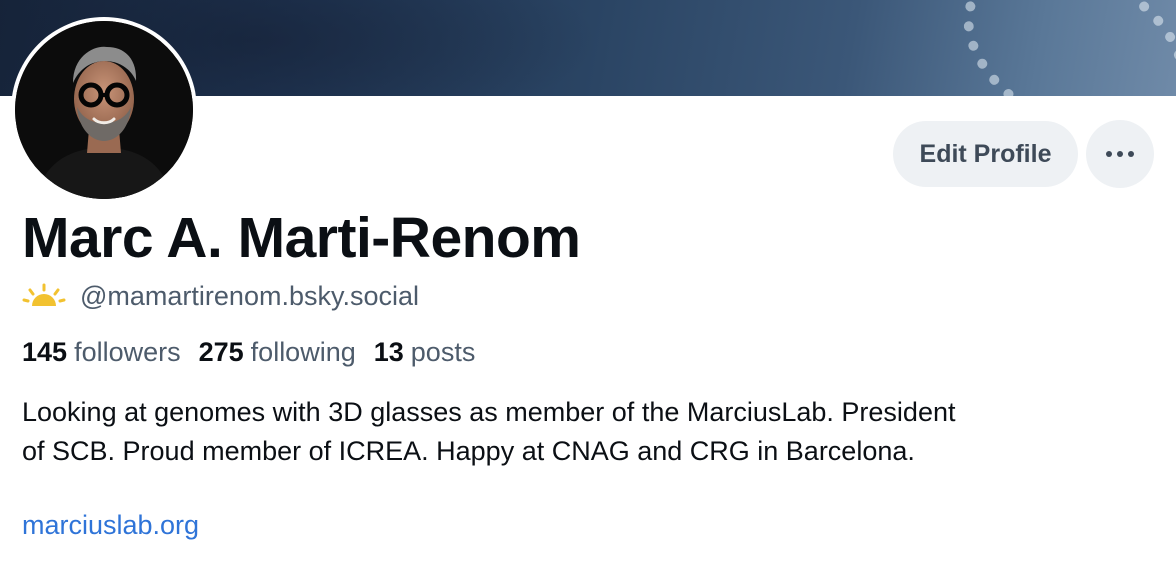 Image resolution: width=1176 pixels, height=566 pixels. What do you see at coordinates (44, 294) in the screenshot?
I see `sun-icon` at bounding box center [44, 294].